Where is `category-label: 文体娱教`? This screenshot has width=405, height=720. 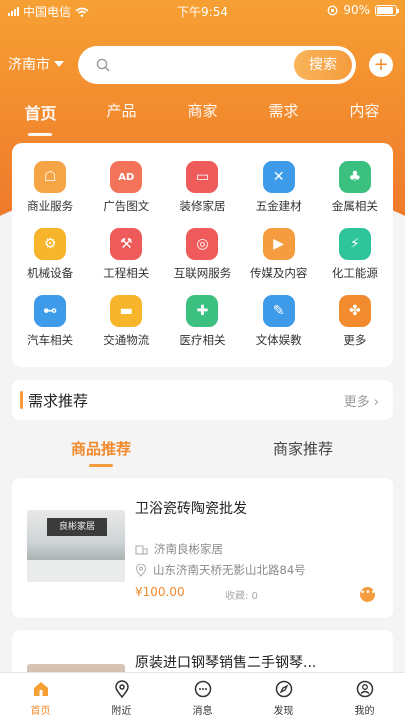
category-label: 文体娱教 is located at coordinates (278, 340).